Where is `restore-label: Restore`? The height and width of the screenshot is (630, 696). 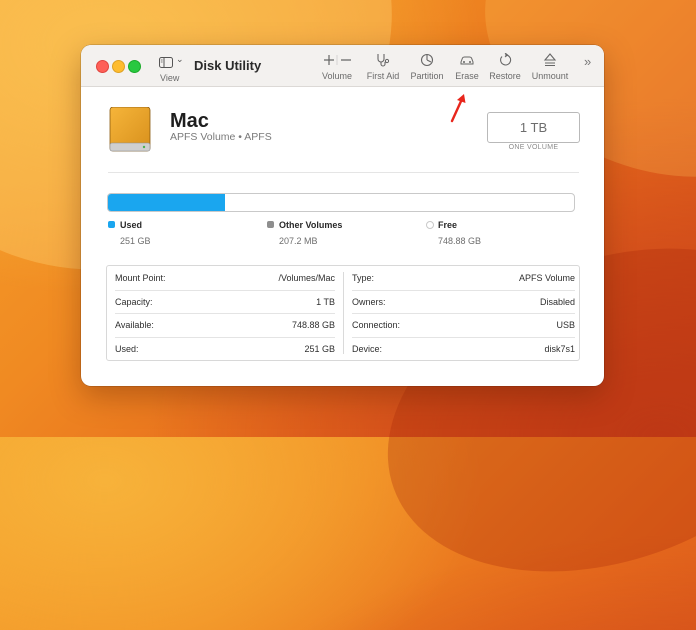 restore-label: Restore is located at coordinates (505, 76).